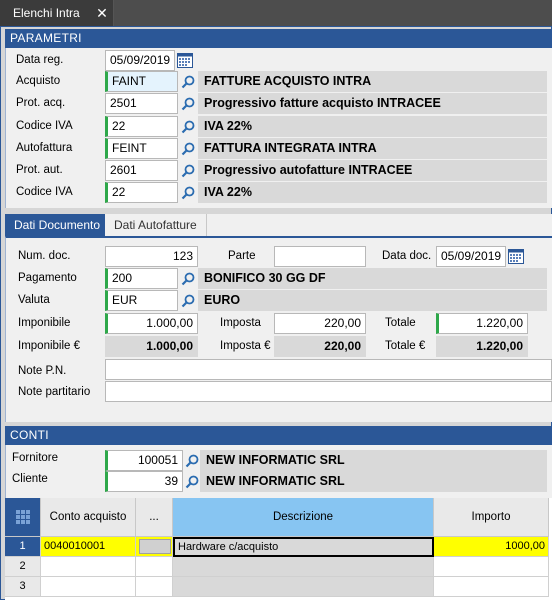 The image size is (552, 600). Describe the element at coordinates (30, 479) in the screenshot. I see `label-cliente: Cliente` at that location.